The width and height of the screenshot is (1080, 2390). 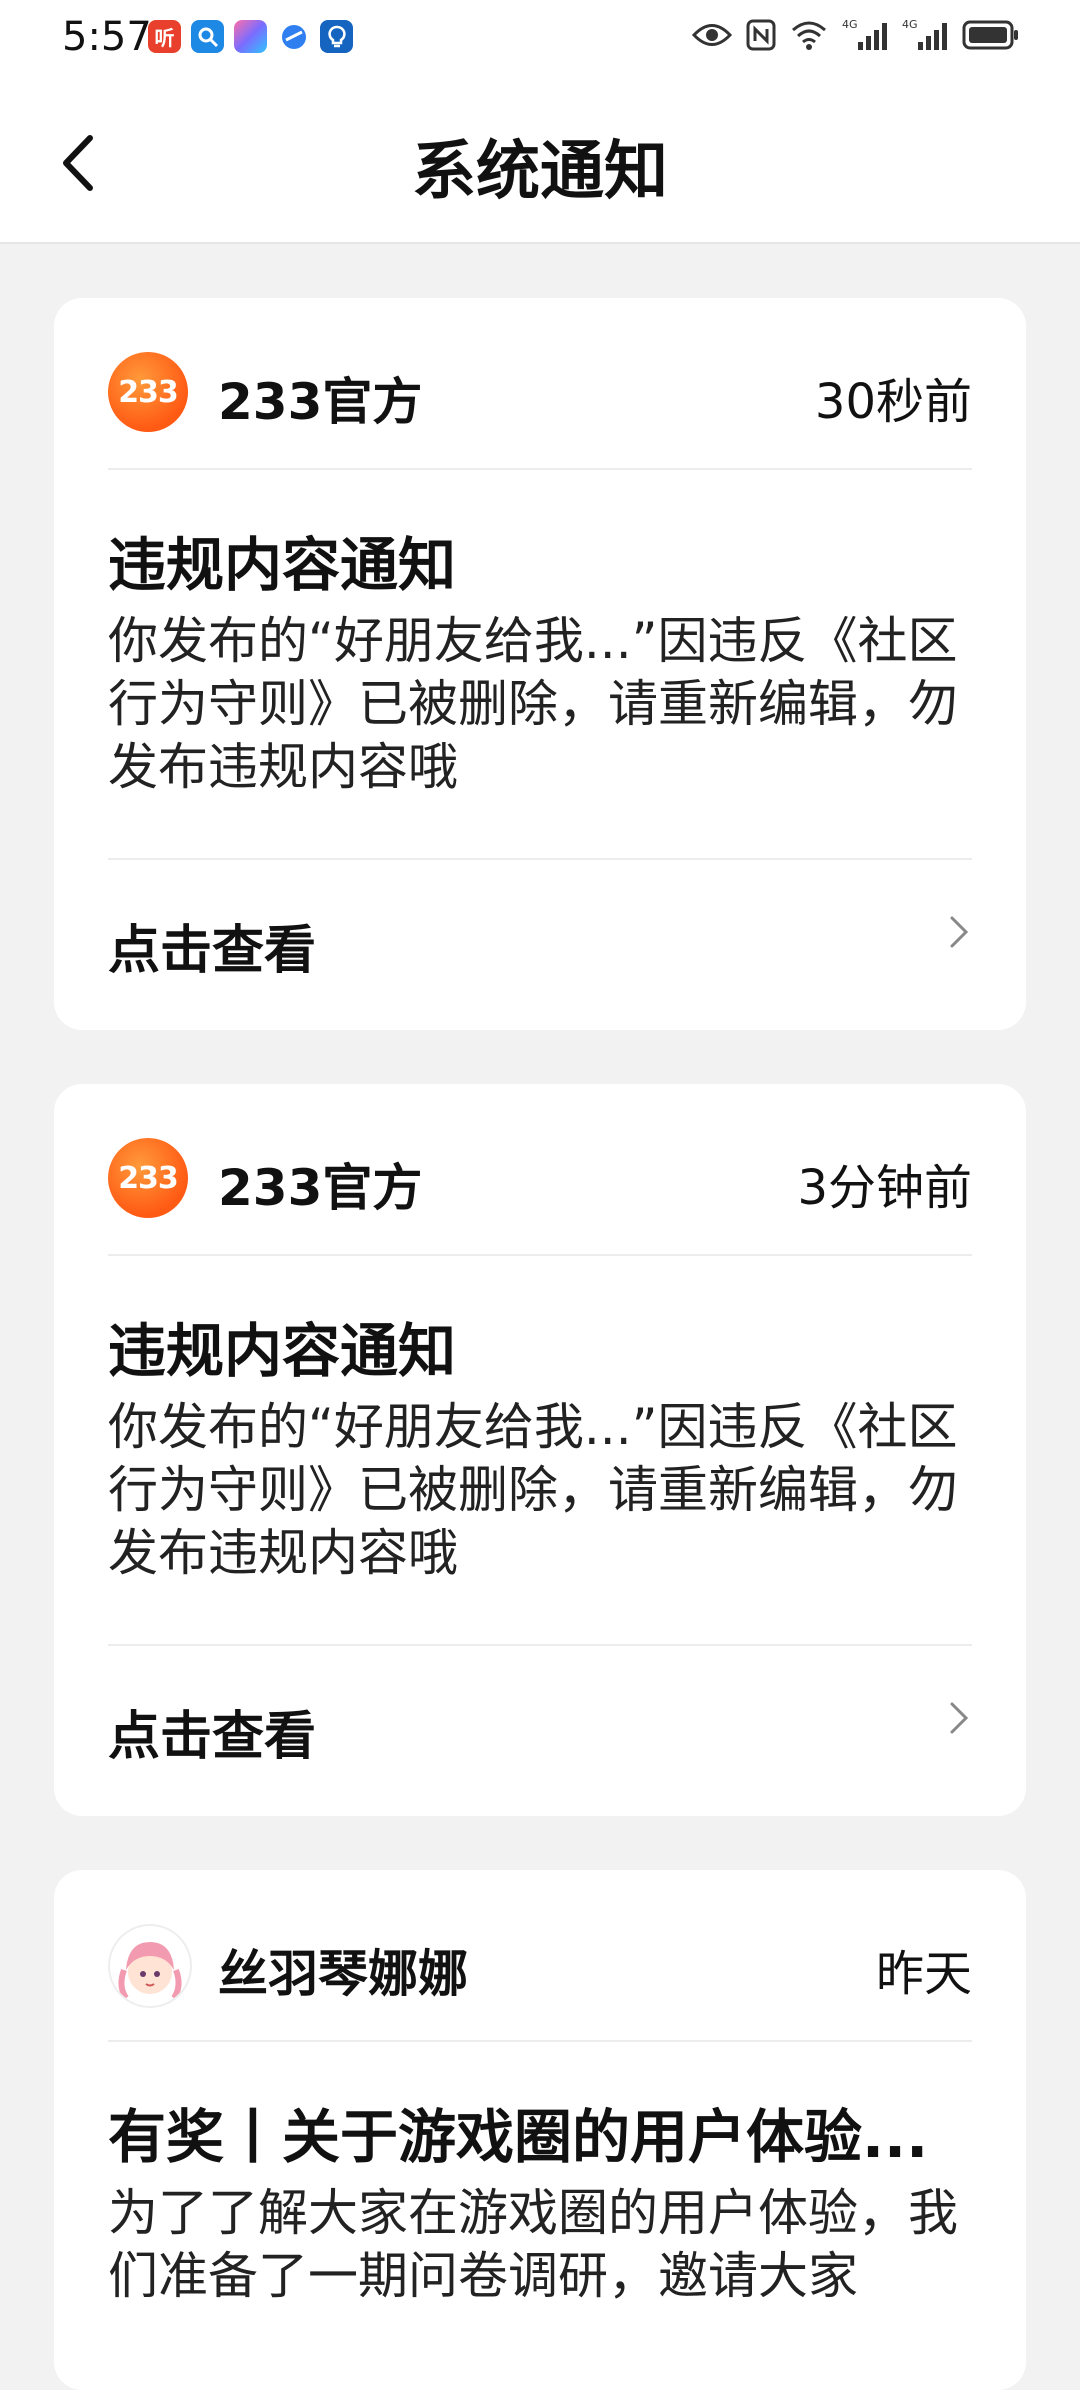 I want to click on card-header: 233 233官方 3分钟前, so click(x=540, y=1170).